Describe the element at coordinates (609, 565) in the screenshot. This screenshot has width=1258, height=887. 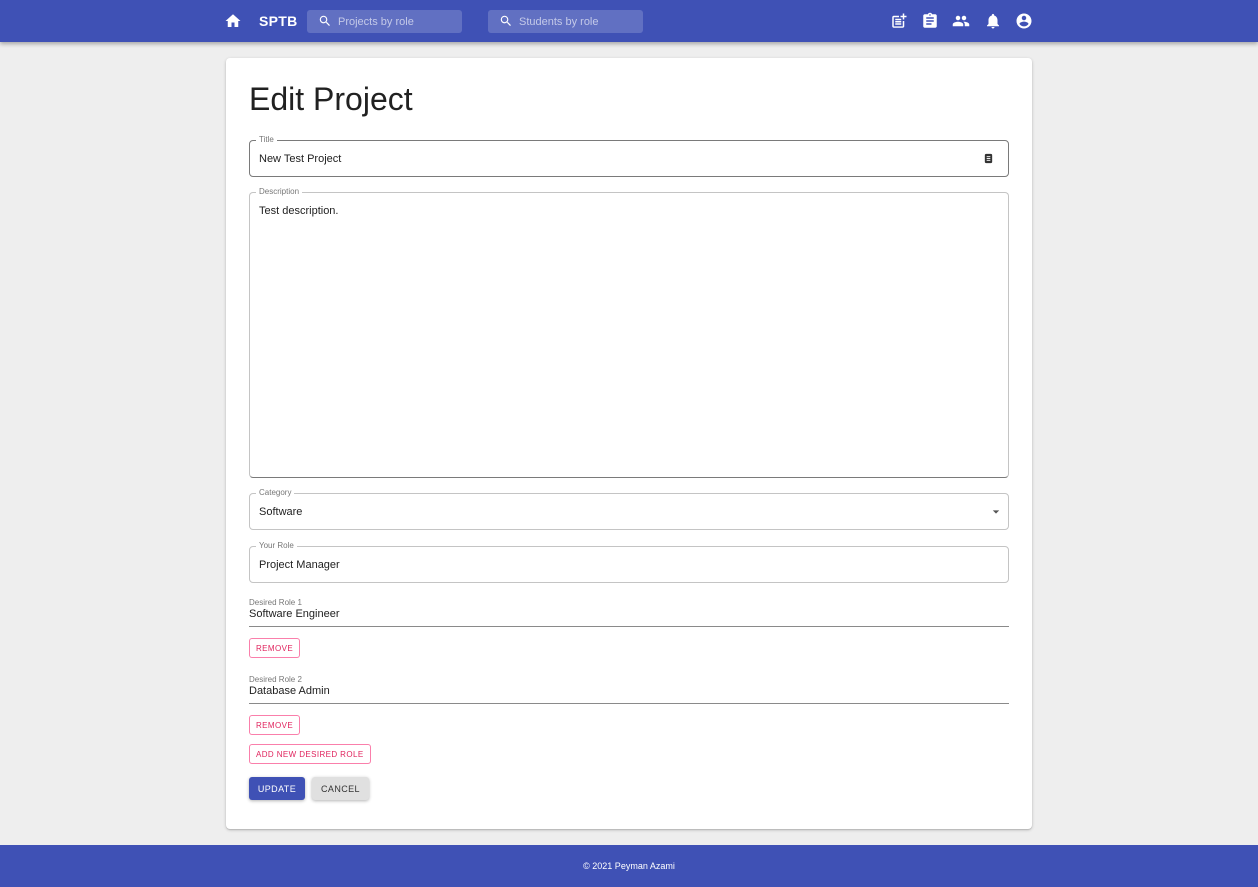
I see `your-role-input` at that location.